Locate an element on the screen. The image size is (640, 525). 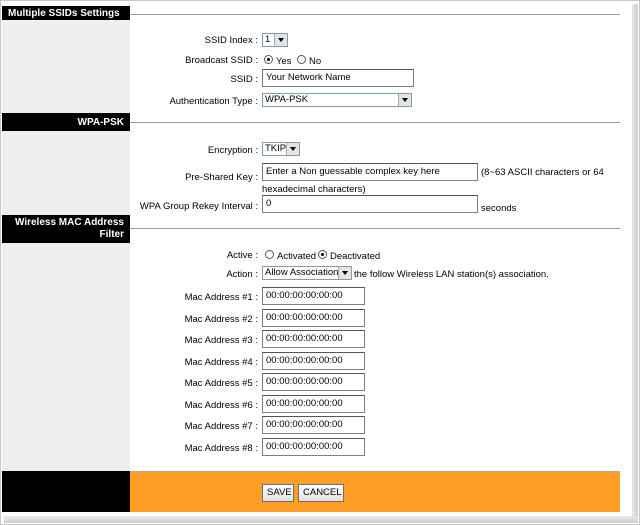
left-column-wpa is located at coordinates (66, 173).